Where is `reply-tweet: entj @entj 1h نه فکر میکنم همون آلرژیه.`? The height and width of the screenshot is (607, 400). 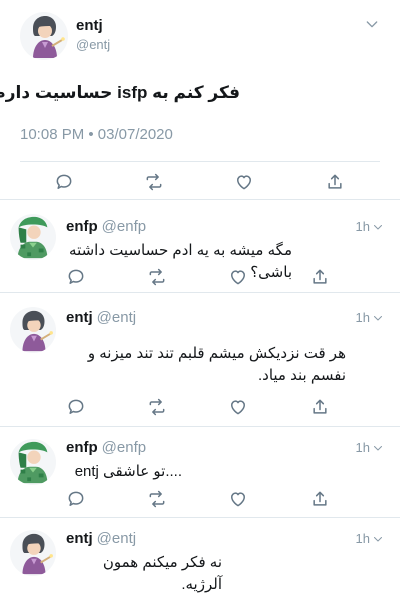 reply-tweet: entj @entj 1h نه فکر میکنم همون آلرژیه. is located at coordinates (200, 562).